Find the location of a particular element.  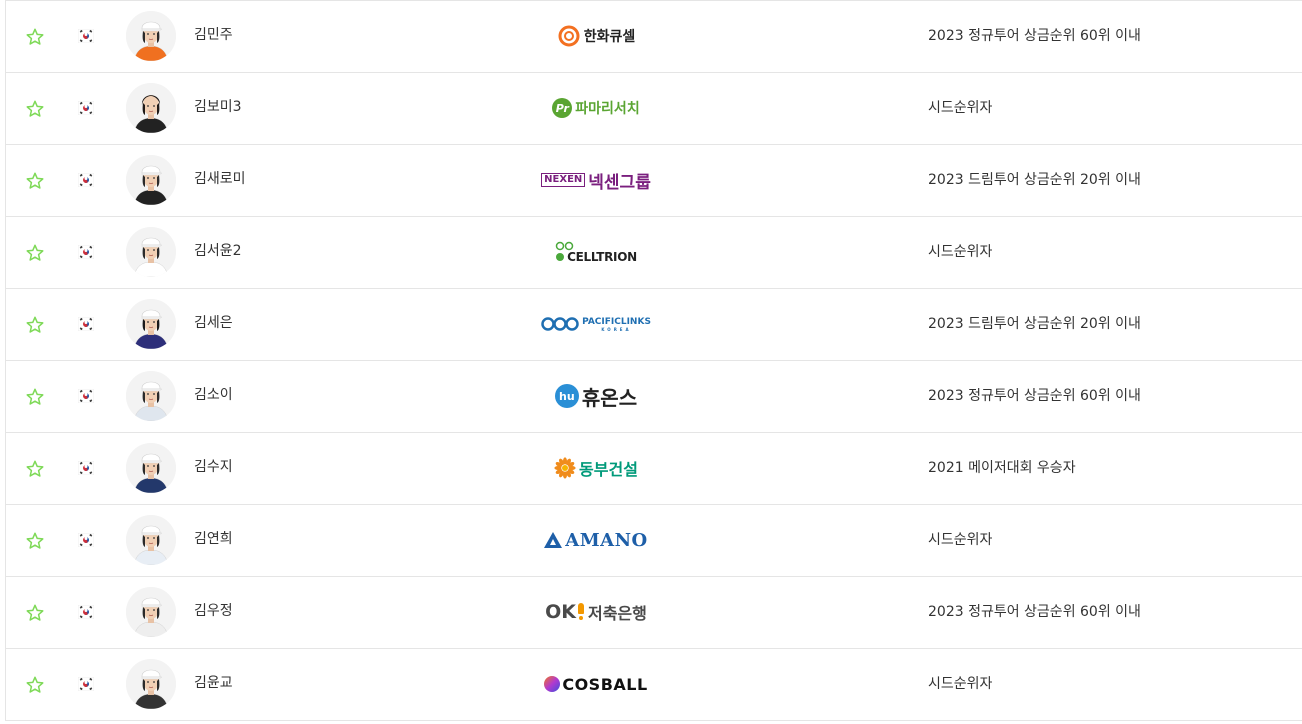

sponsor-logo: AMANO is located at coordinates (596, 540).